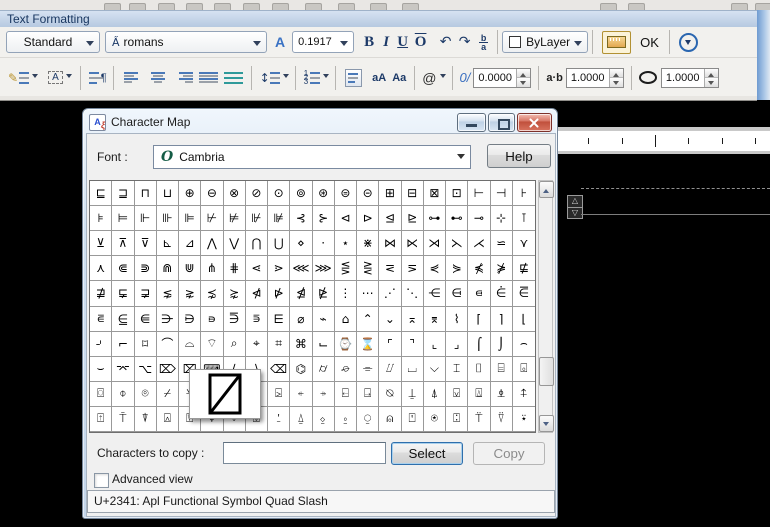 The height and width of the screenshot is (527, 770). What do you see at coordinates (546, 306) in the screenshot?
I see `grid-scrollbar` at bounding box center [546, 306].